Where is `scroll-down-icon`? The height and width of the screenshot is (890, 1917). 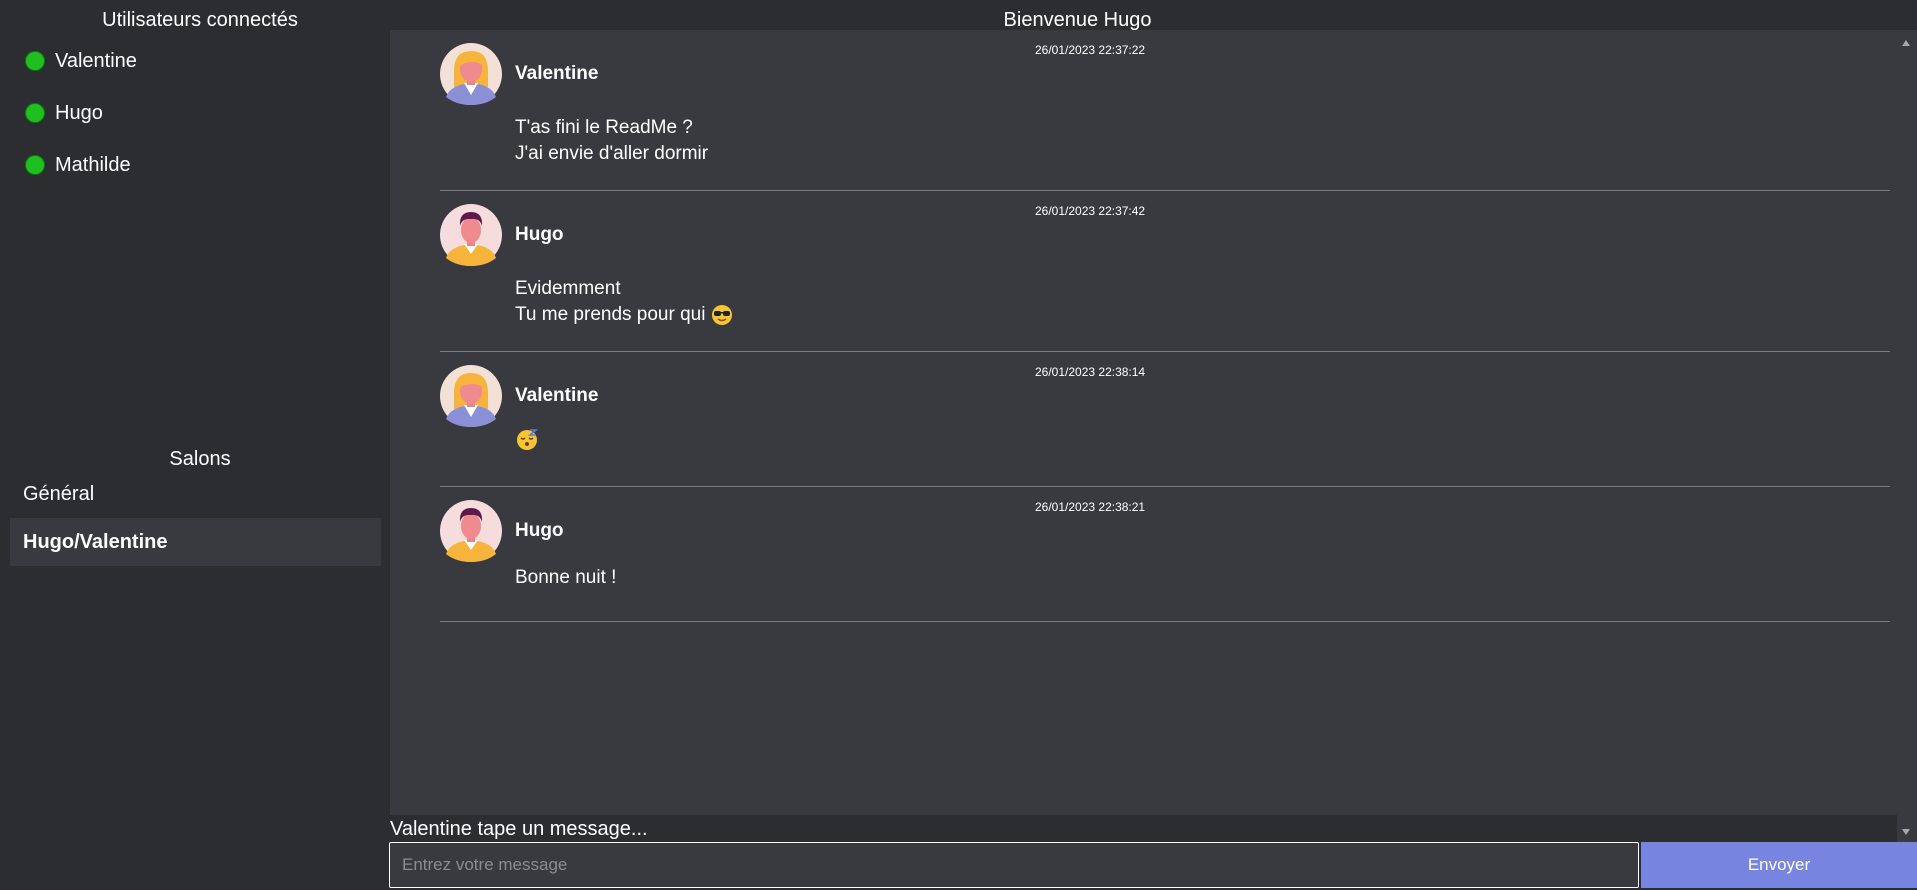
scroll-down-icon is located at coordinates (1906, 832).